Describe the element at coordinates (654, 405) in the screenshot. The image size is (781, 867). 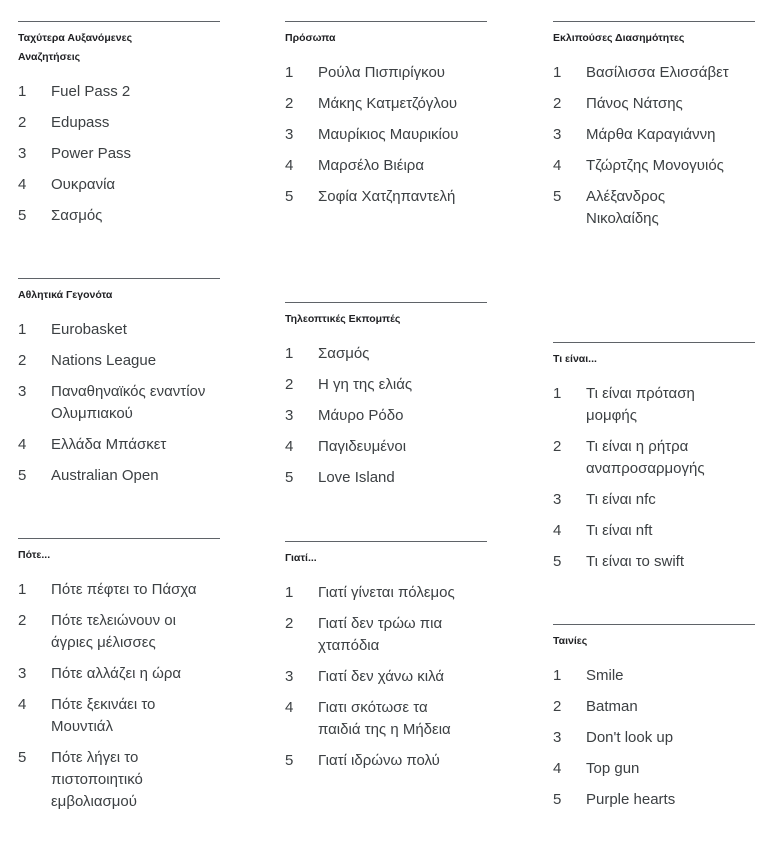
I see `trend-item: 1 Τι είναι πρόταση μομφής` at that location.